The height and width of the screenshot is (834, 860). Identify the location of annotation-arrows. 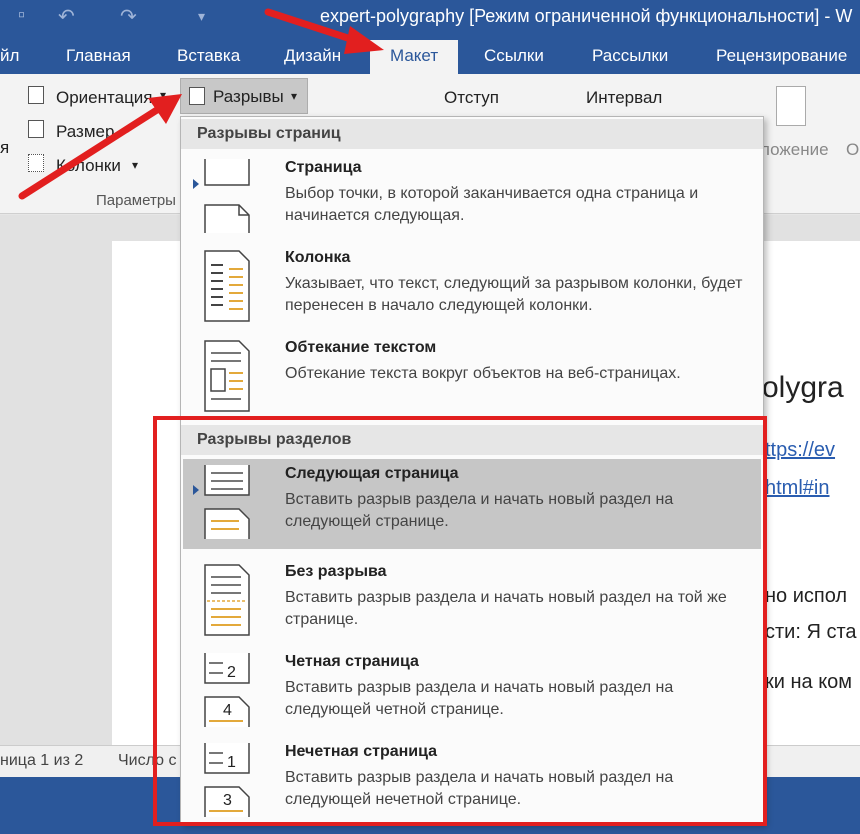
(201, 104).